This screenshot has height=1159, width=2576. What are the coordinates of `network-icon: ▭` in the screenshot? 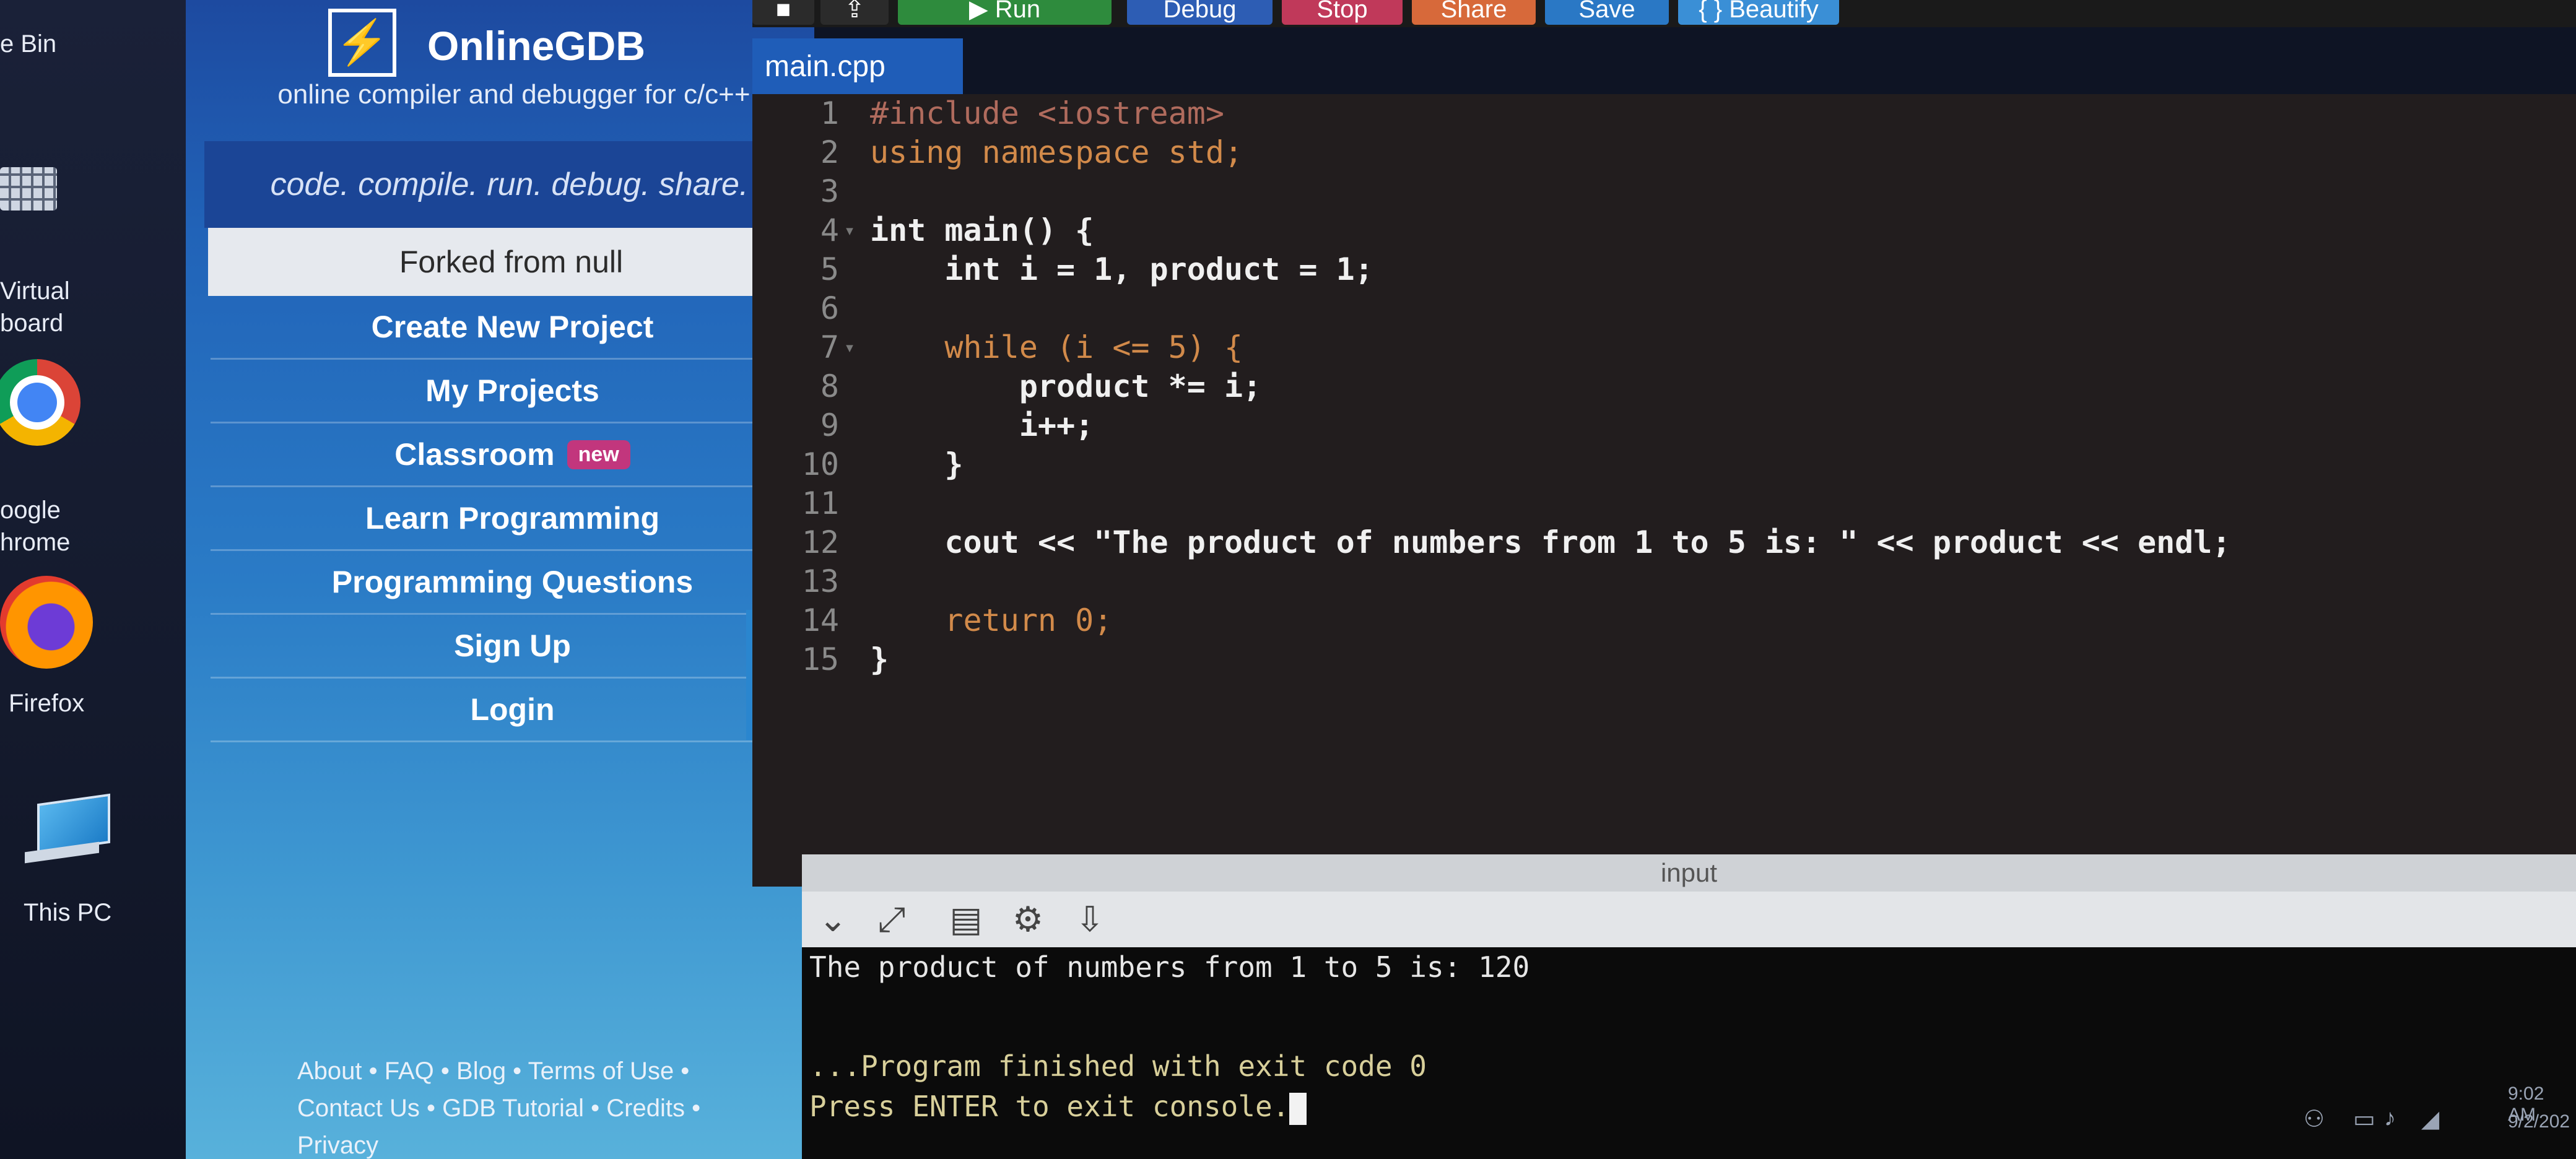 It's located at (2364, 1119).